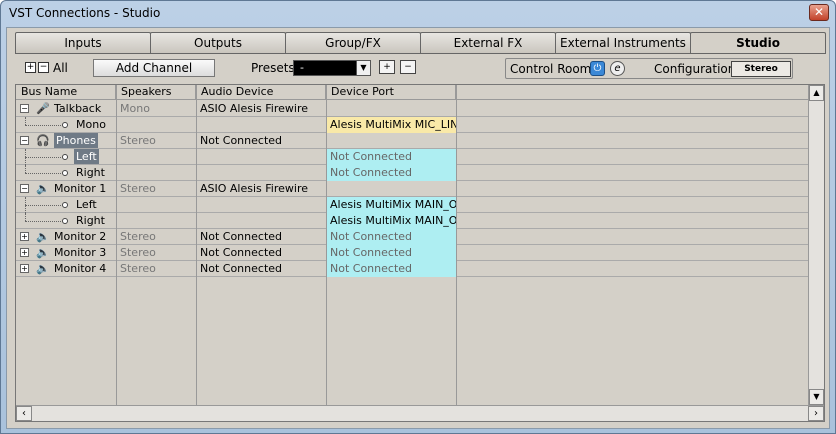 Image resolution: width=836 pixels, height=434 pixels. I want to click on vertical-scrollbar: ▲ ▼, so click(816, 245).